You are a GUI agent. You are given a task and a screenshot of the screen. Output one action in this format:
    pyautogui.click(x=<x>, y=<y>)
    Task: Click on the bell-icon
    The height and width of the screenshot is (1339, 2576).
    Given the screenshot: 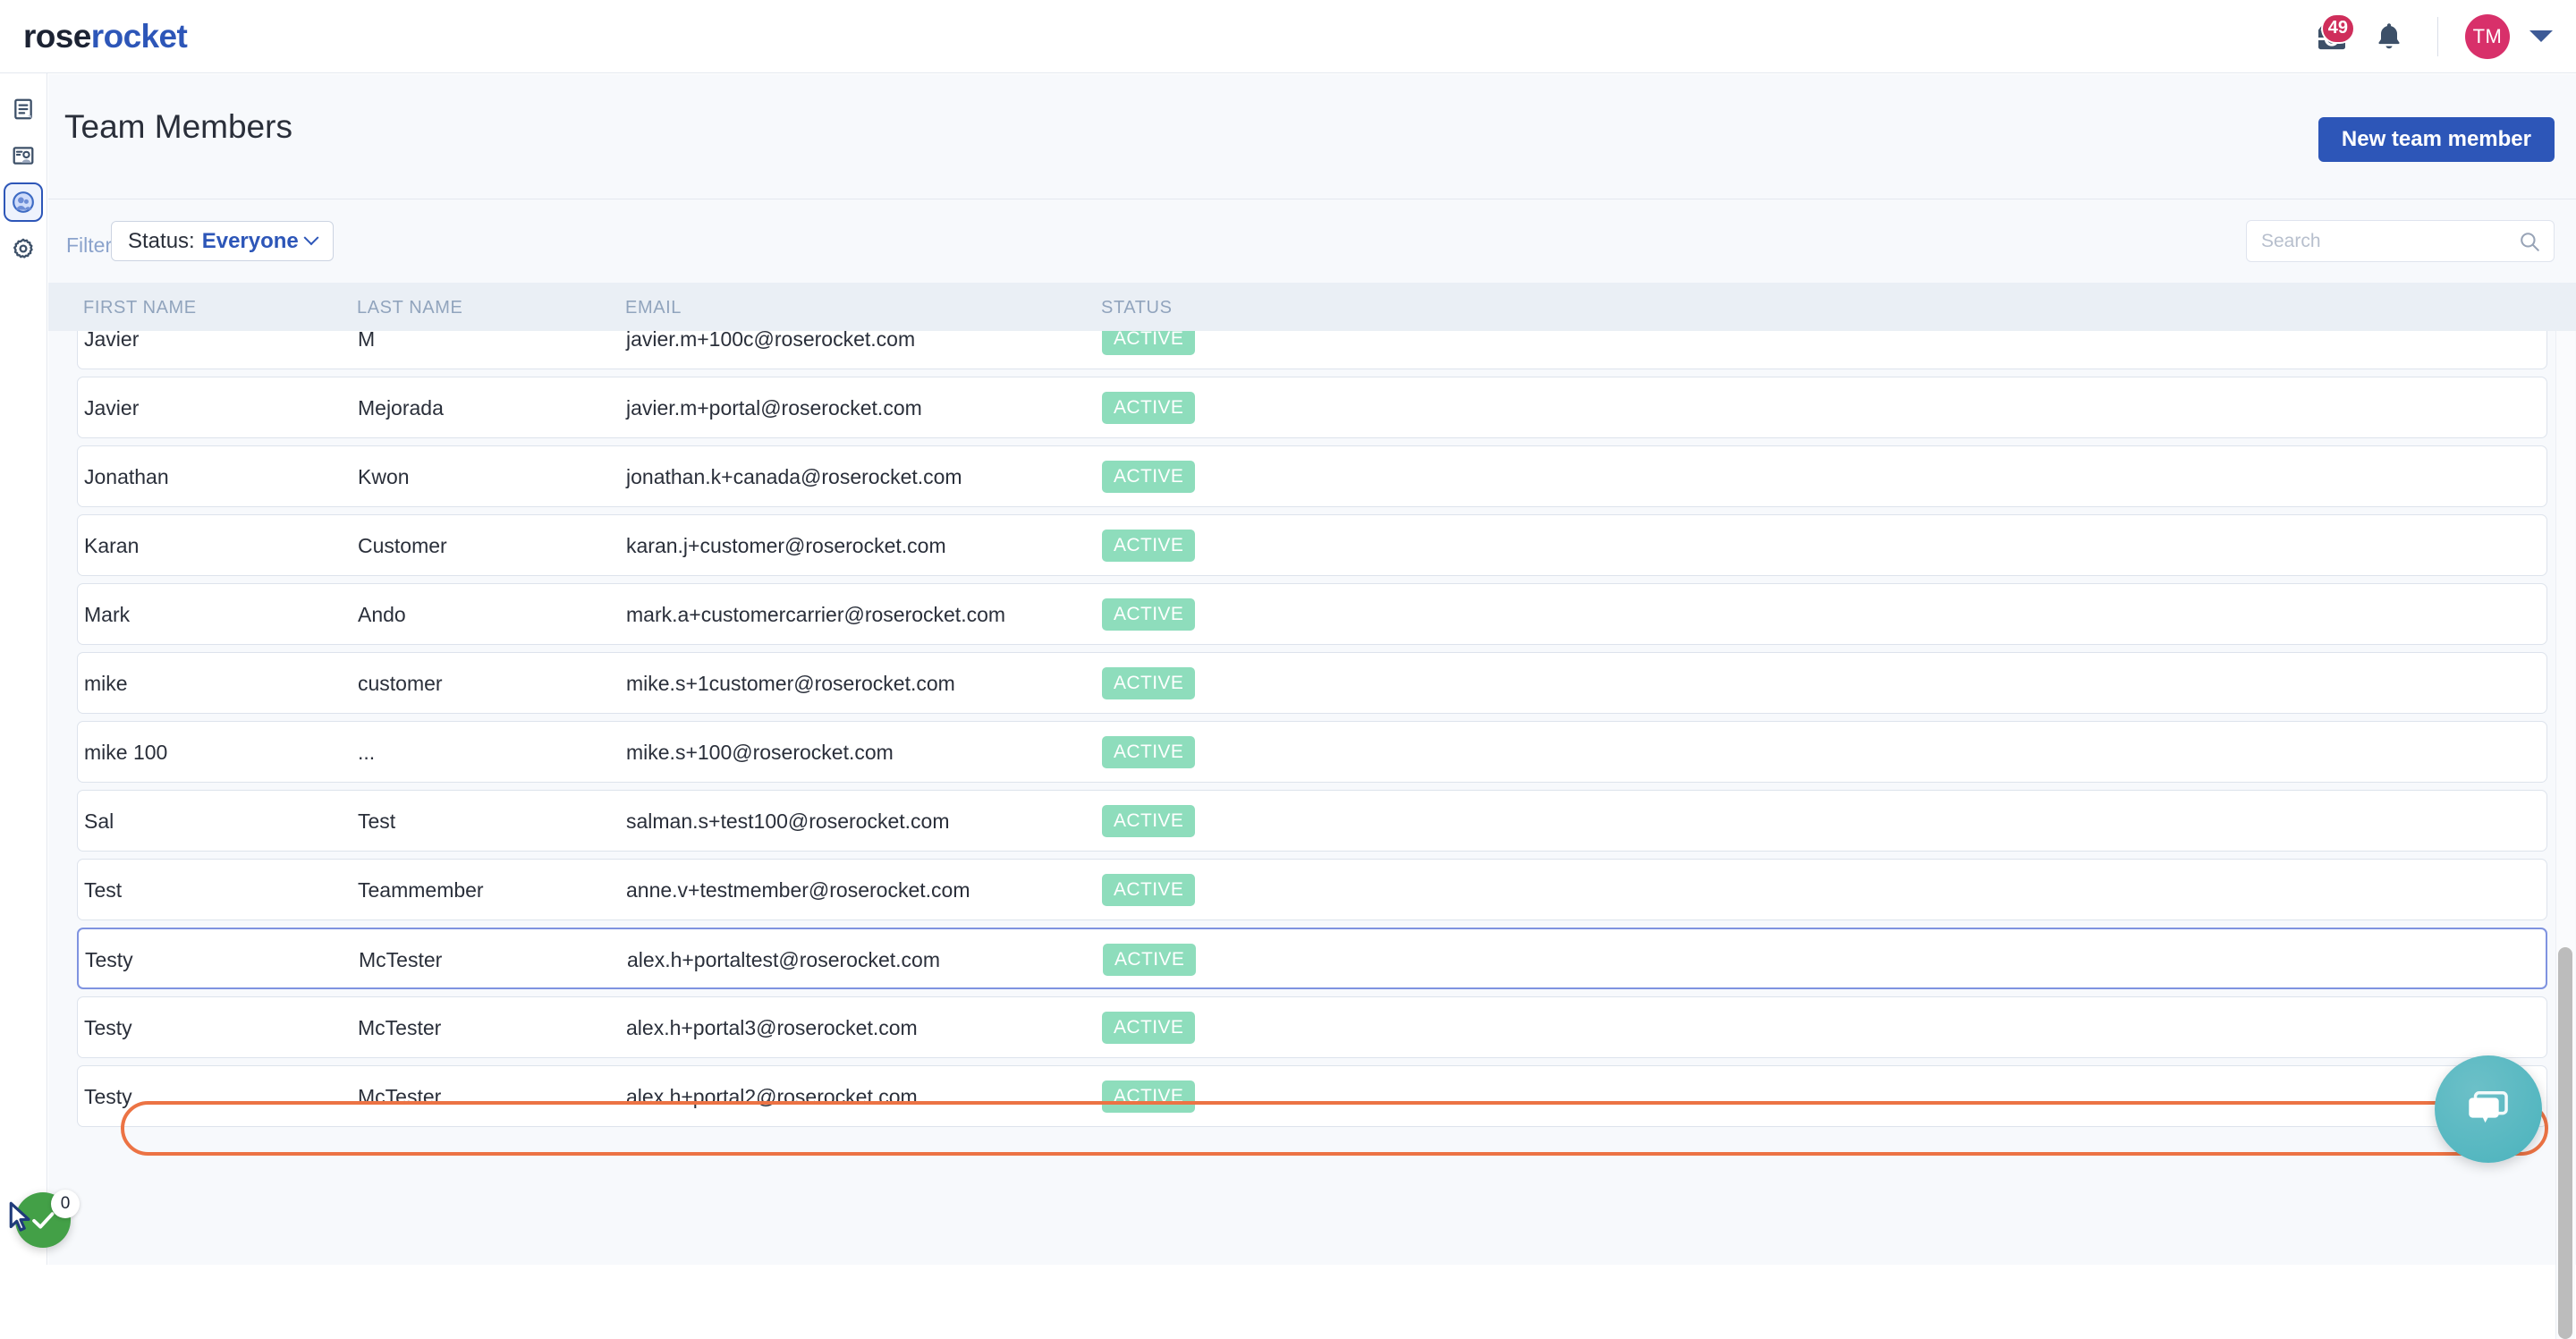 What is the action you would take?
    pyautogui.click(x=2389, y=37)
    